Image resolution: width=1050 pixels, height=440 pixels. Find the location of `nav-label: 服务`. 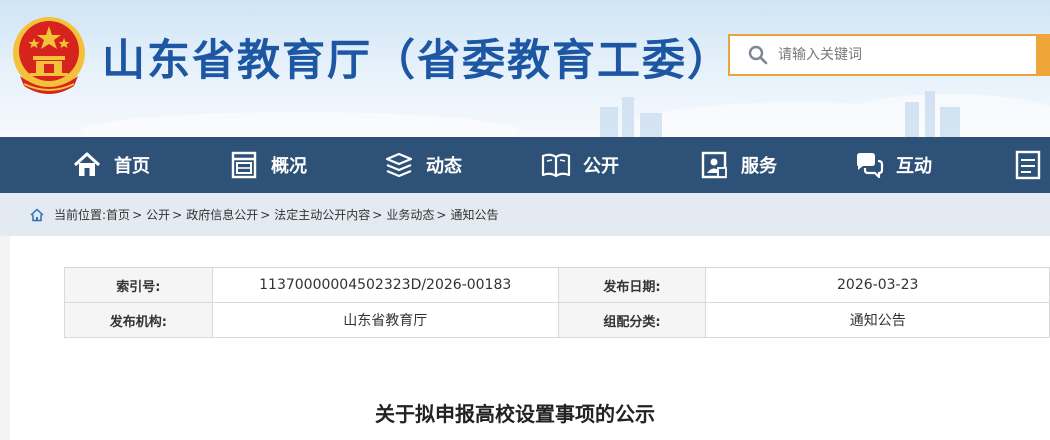

nav-label: 服务 is located at coordinates (759, 166).